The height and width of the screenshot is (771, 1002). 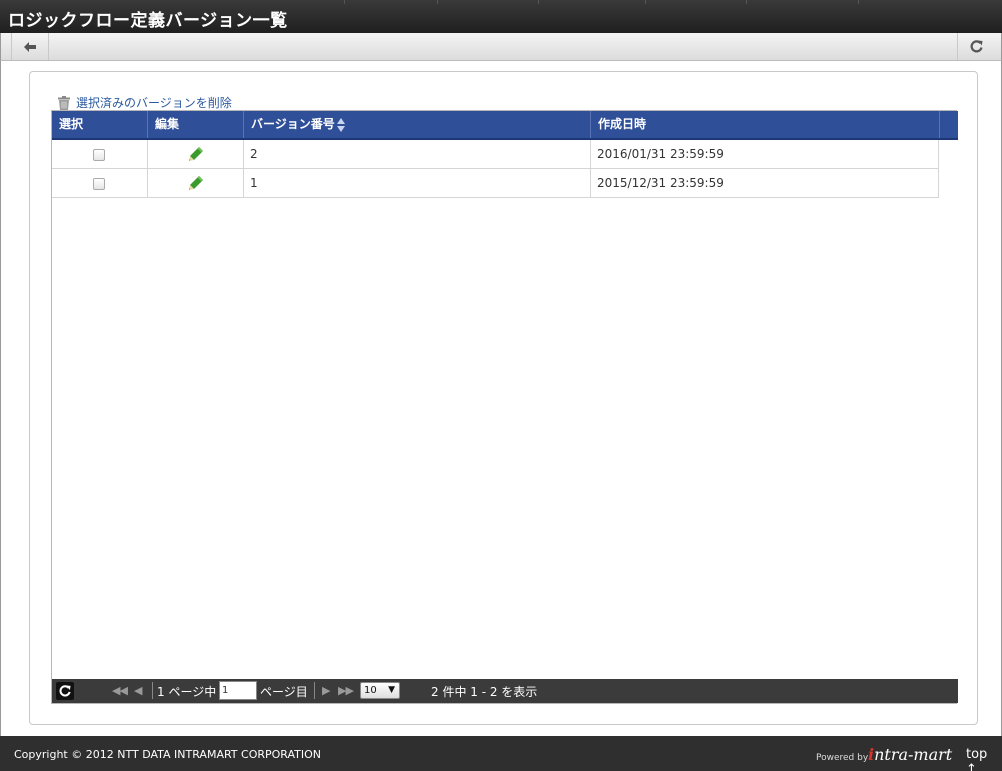 What do you see at coordinates (284, 692) in the screenshot?
I see `page-suffix-label: ページ目` at bounding box center [284, 692].